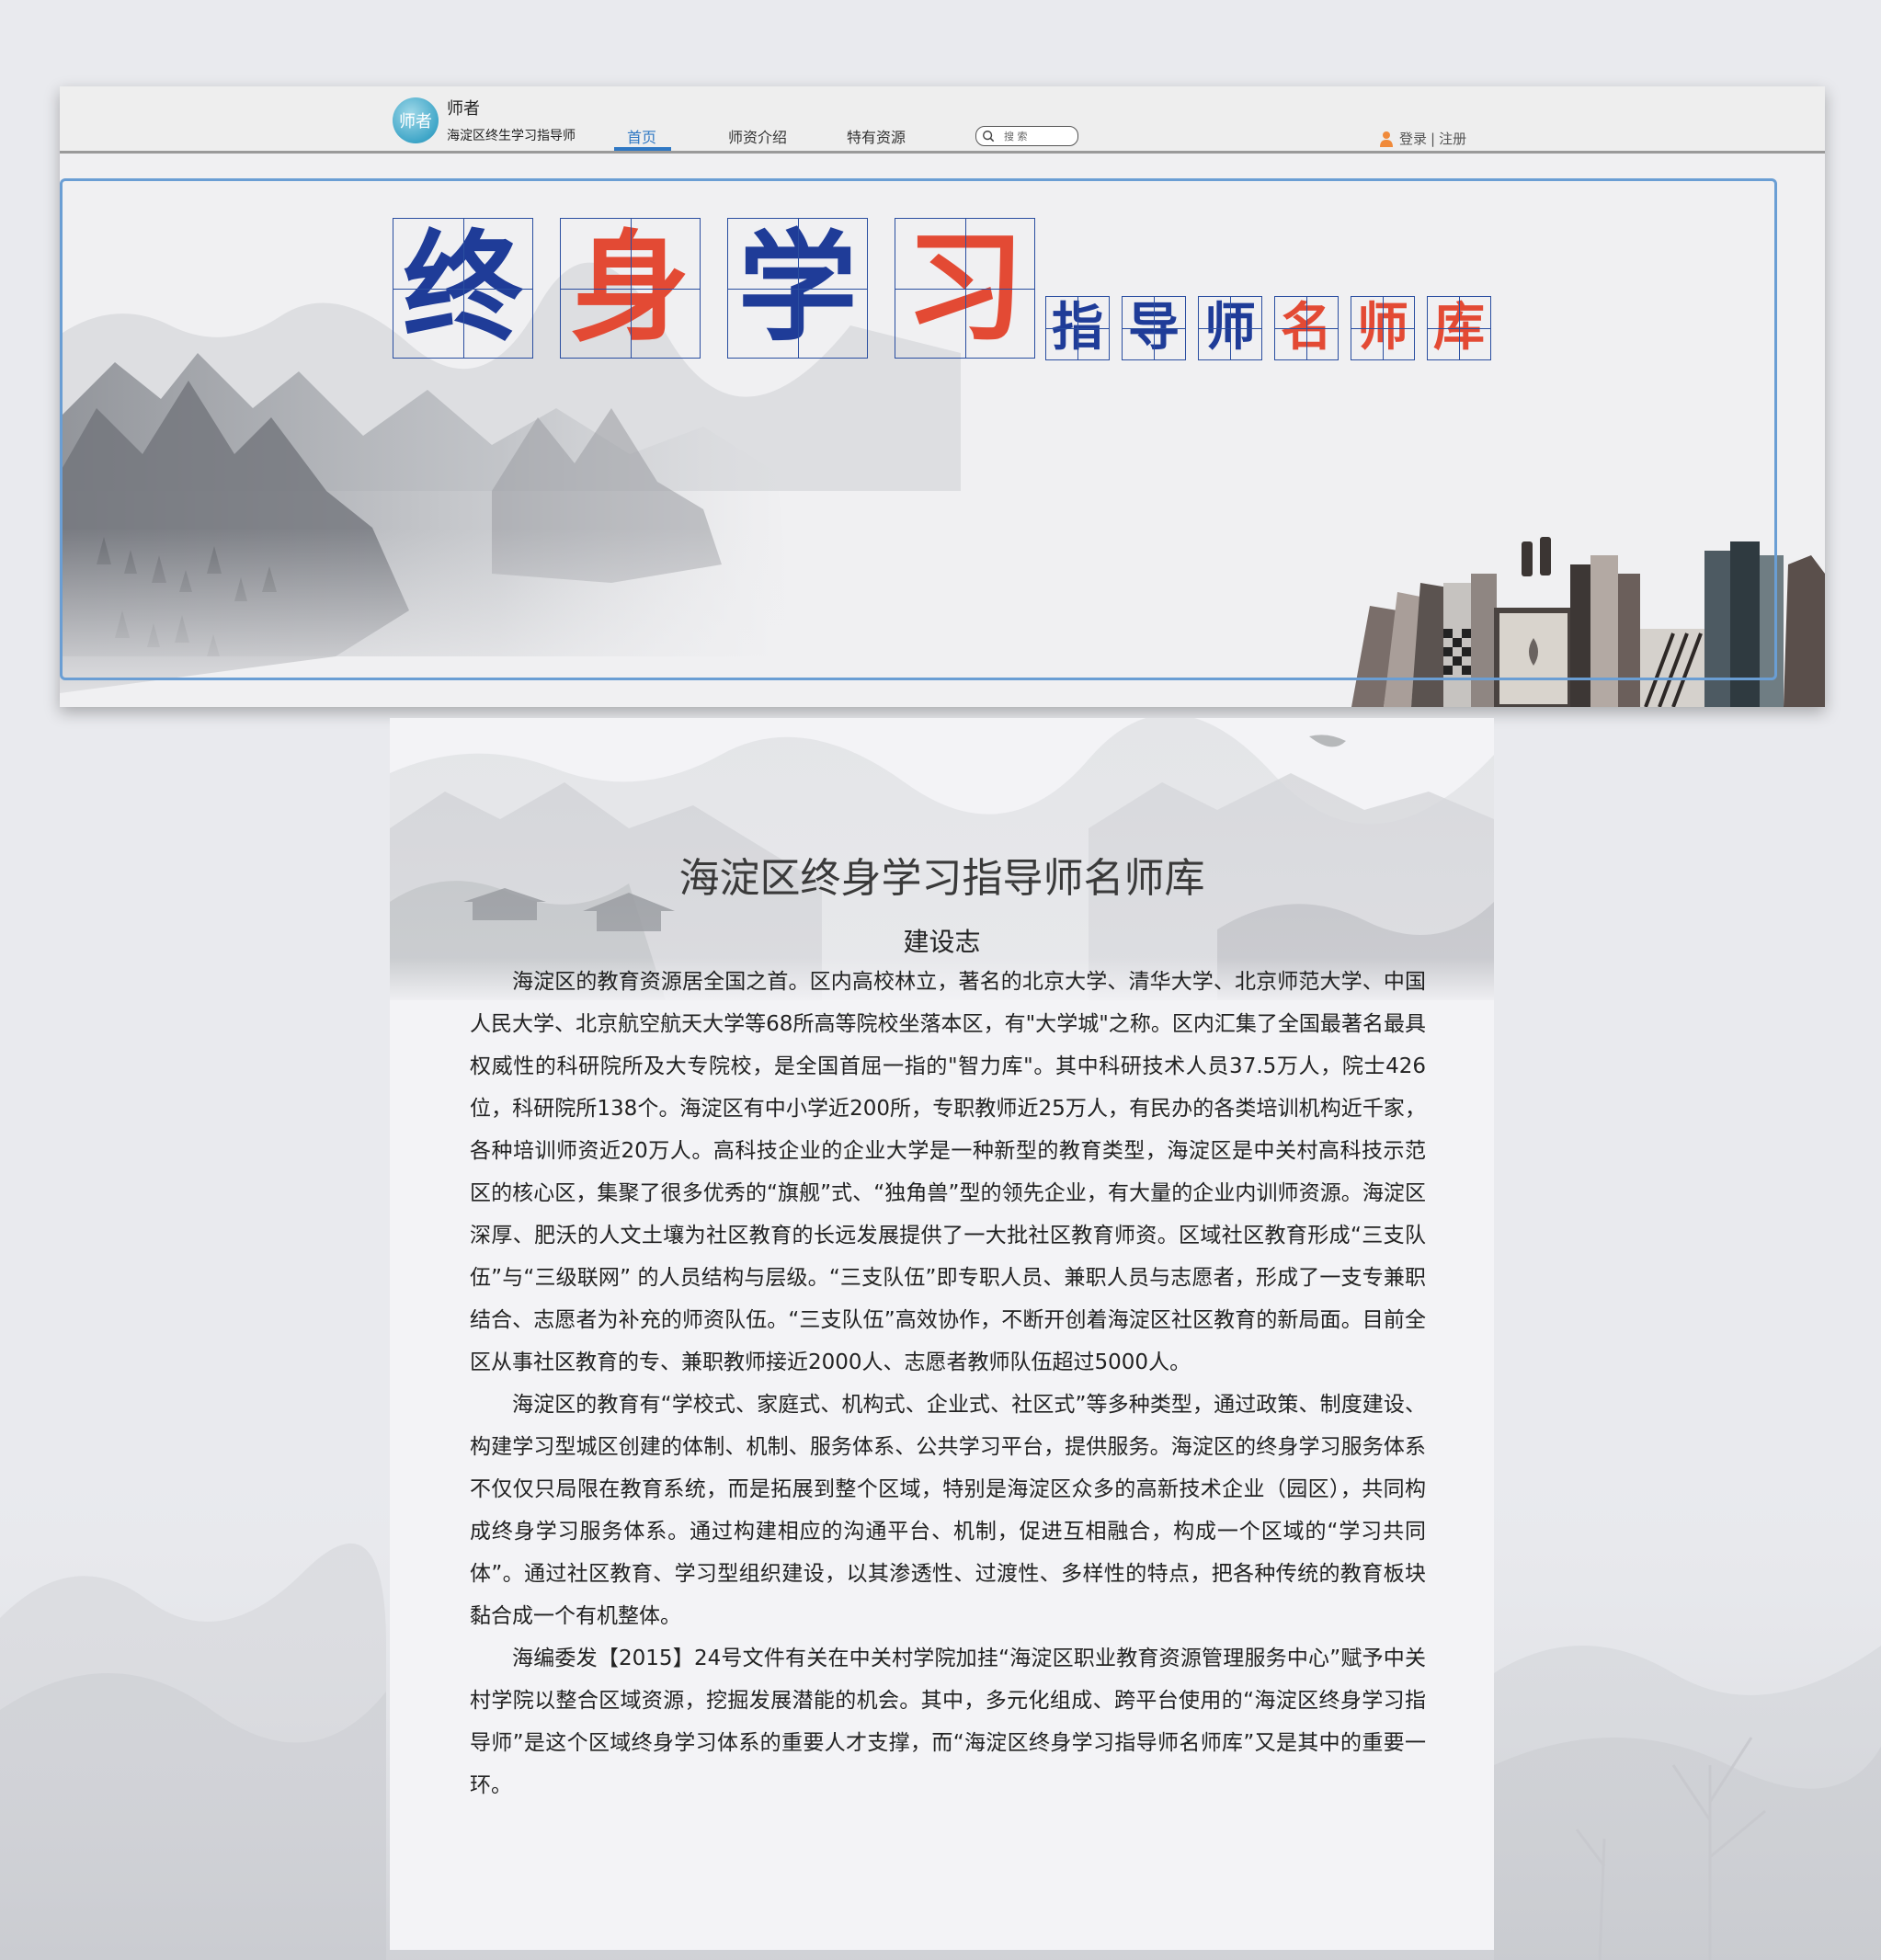  I want to click on article-subtitle: 建设志, so click(942, 942).